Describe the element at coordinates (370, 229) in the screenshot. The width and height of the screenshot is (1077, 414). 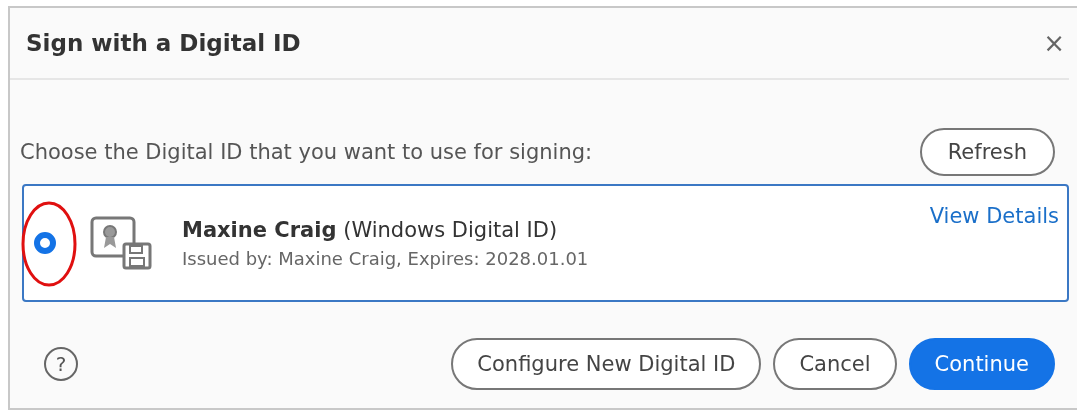
I see `id-name: Maxine Craig (Windows Digital ID)` at that location.